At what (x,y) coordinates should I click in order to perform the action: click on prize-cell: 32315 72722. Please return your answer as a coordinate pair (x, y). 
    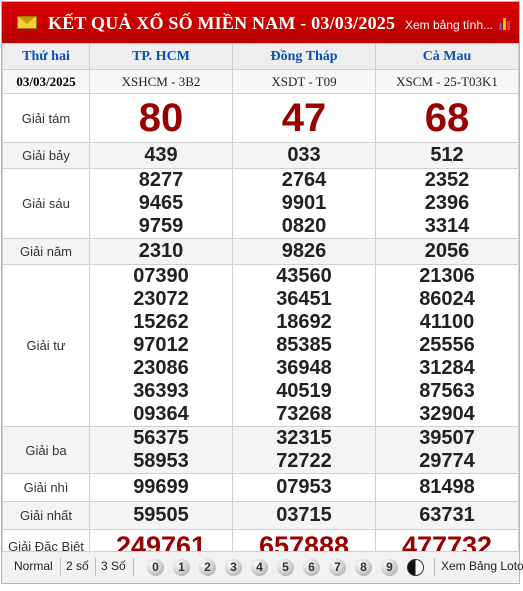
    Looking at the image, I should click on (304, 450).